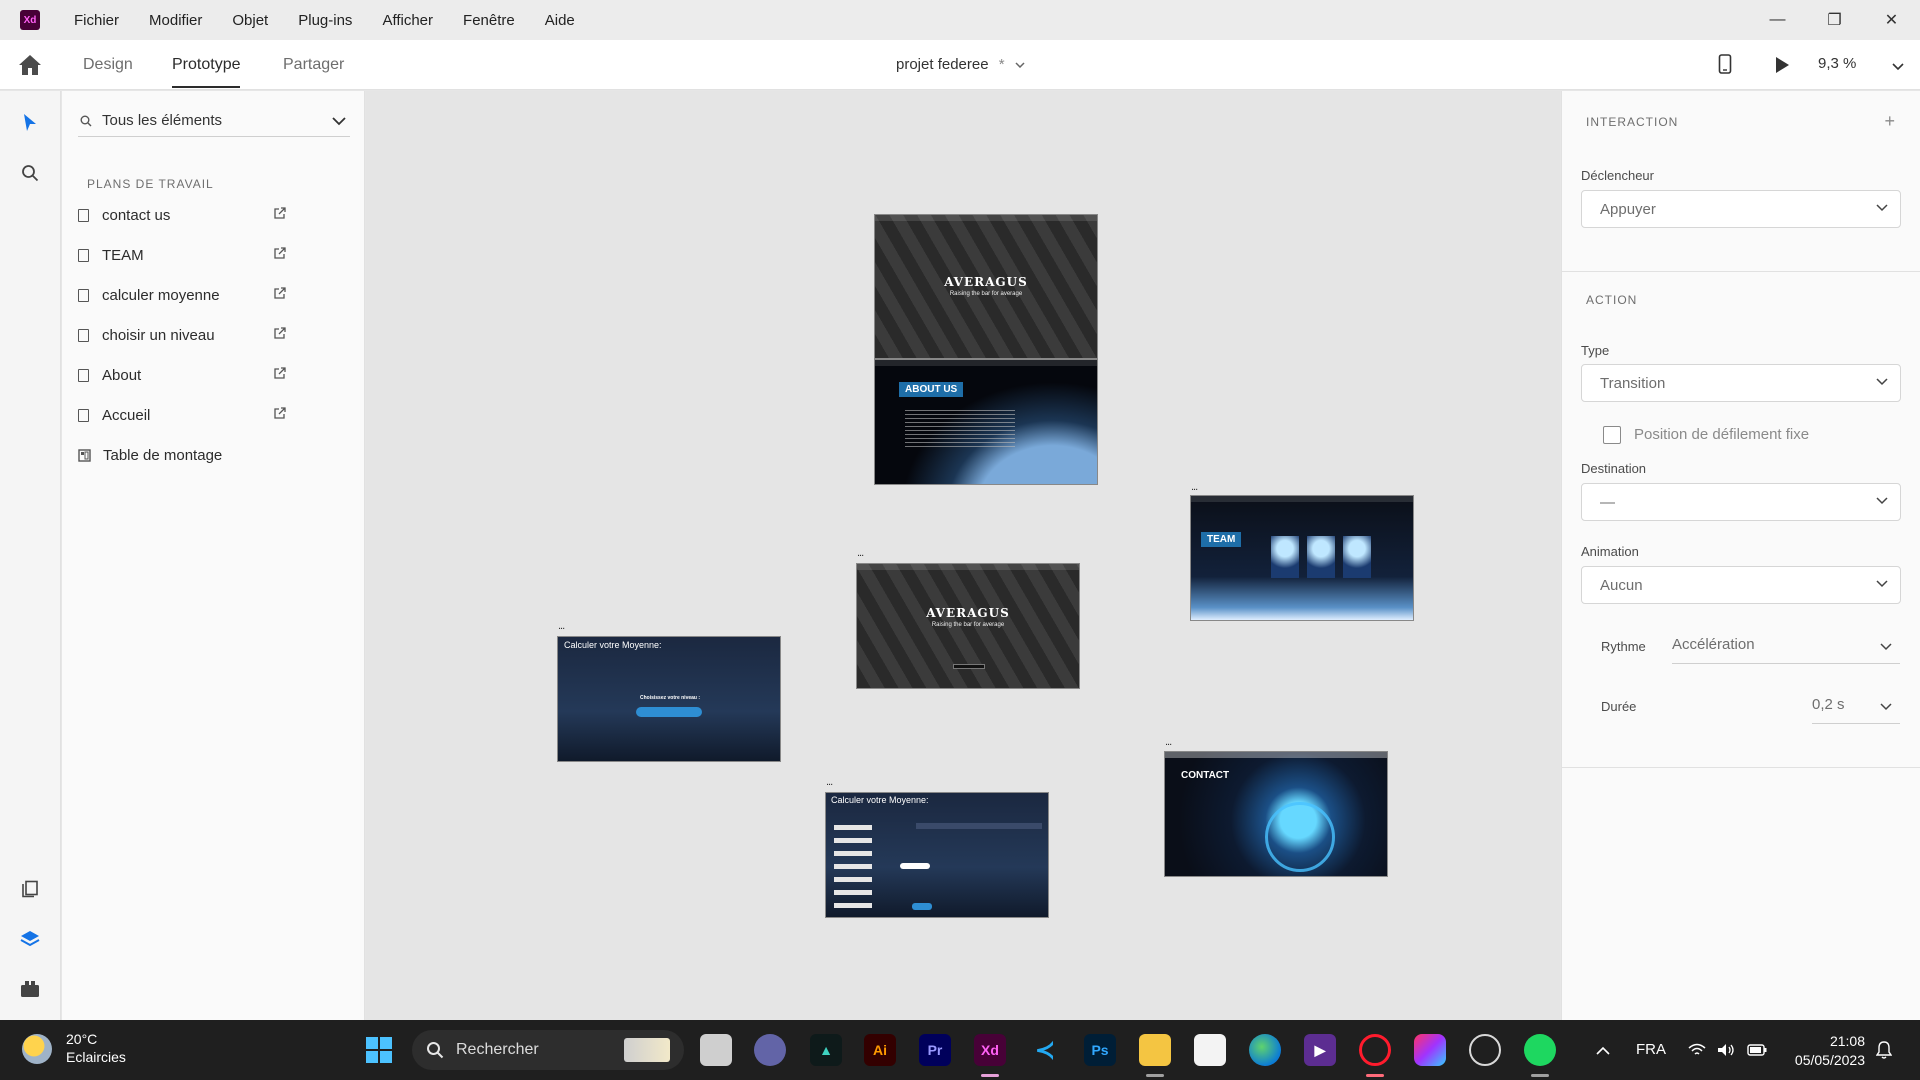  What do you see at coordinates (214, 295) in the screenshot?
I see `artboard-item: calculer moyenne` at bounding box center [214, 295].